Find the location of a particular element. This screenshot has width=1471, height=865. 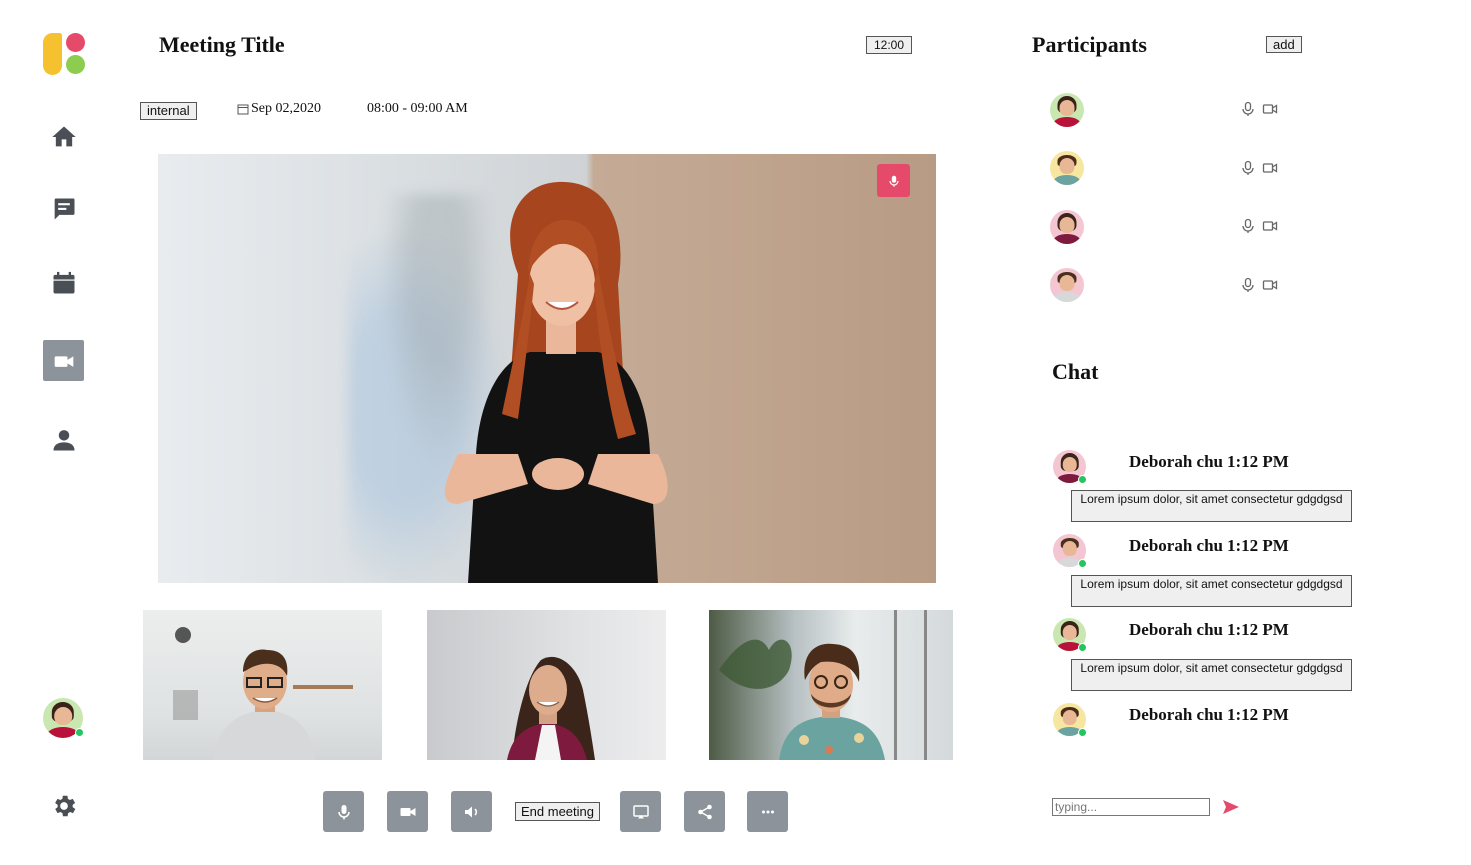

sidebar-item-messages is located at coordinates (63, 208).